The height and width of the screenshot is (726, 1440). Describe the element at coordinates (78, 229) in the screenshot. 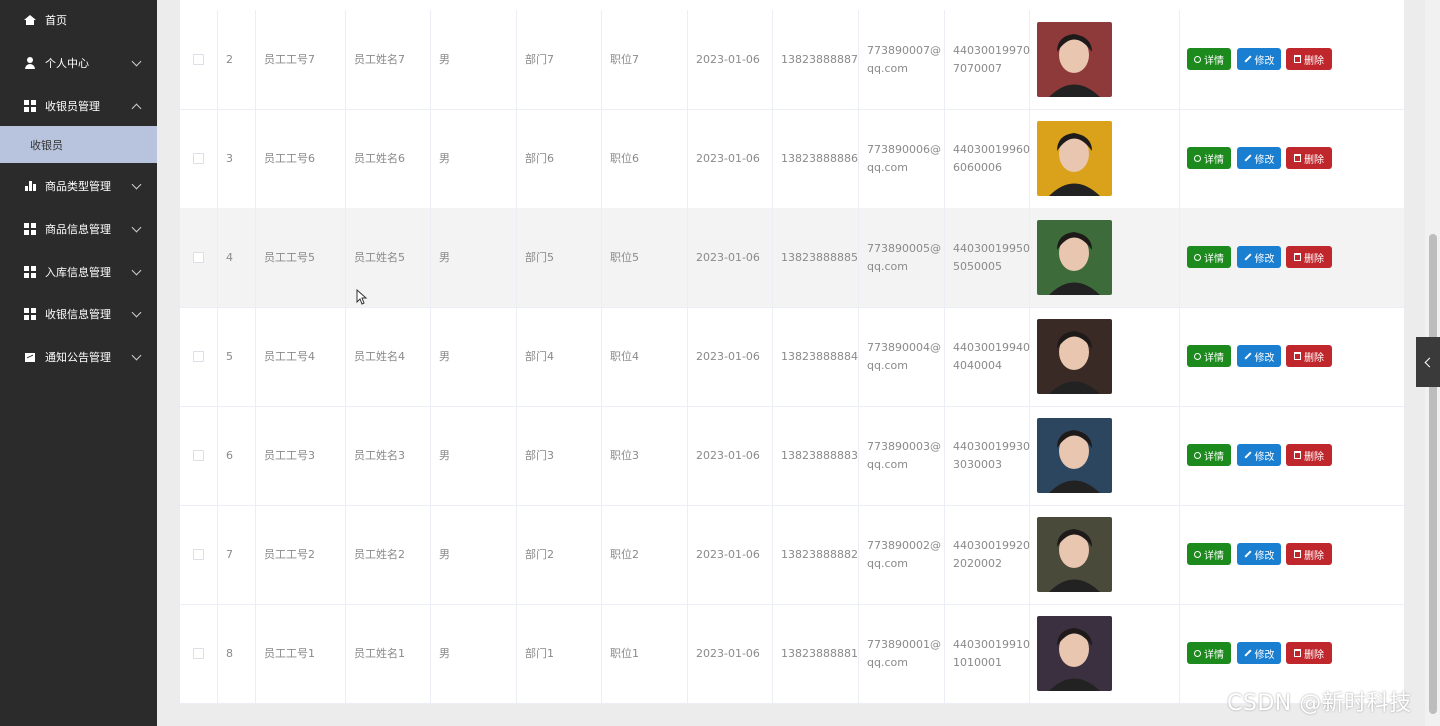

I see `sidebar-item-4: 商品信息管理` at that location.